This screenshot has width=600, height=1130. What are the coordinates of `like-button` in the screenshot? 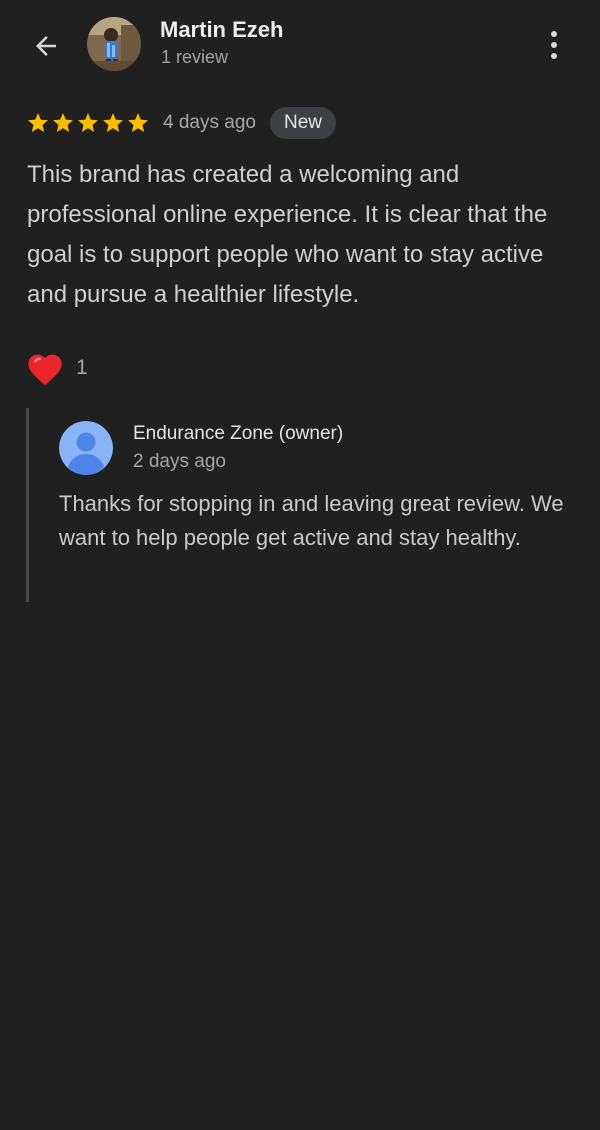 It's located at (45, 368).